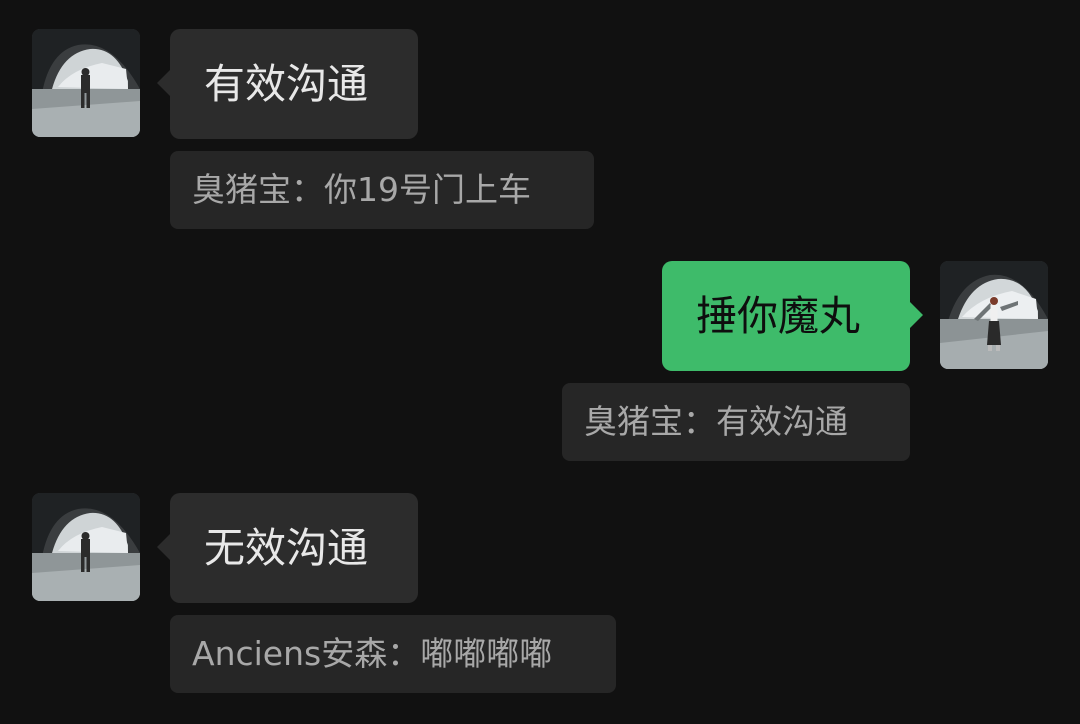 The height and width of the screenshot is (724, 1080). I want to click on message-bubble: 有效沟通, so click(287, 84).